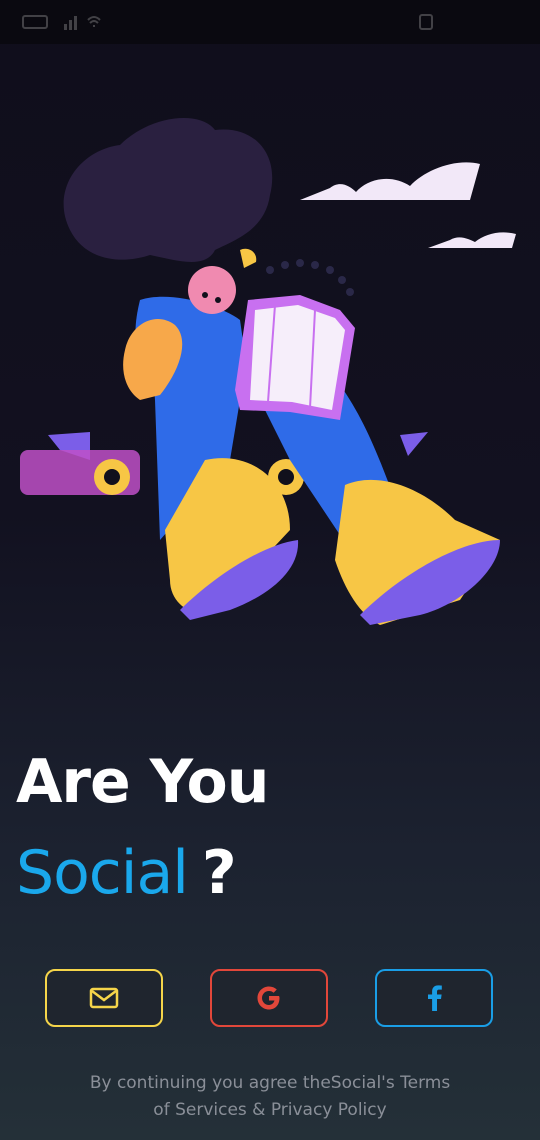 This screenshot has height=1140, width=540. What do you see at coordinates (94, 21) in the screenshot?
I see `wifi-icon` at bounding box center [94, 21].